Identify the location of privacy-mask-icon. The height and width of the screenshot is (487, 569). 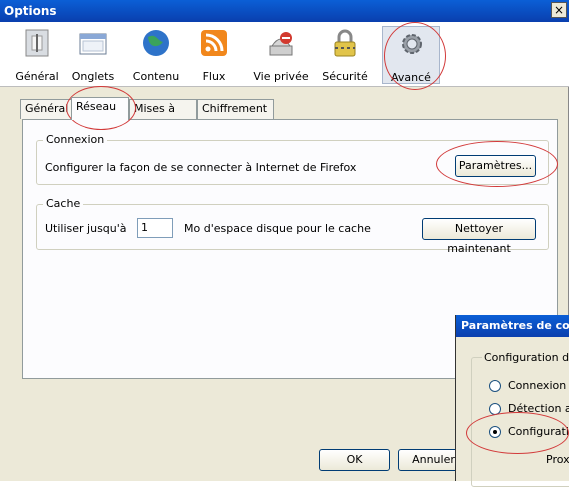
(281, 44).